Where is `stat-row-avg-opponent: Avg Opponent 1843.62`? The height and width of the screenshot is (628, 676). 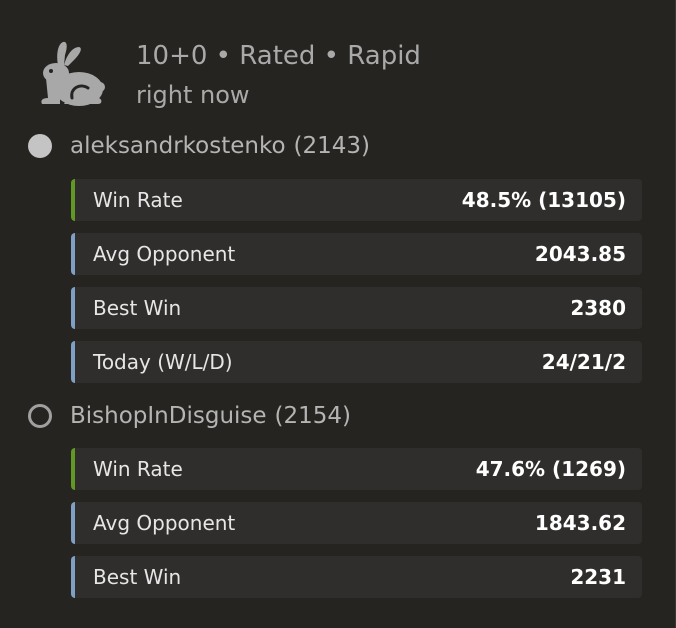 stat-row-avg-opponent: Avg Opponent 1843.62 is located at coordinates (356, 523).